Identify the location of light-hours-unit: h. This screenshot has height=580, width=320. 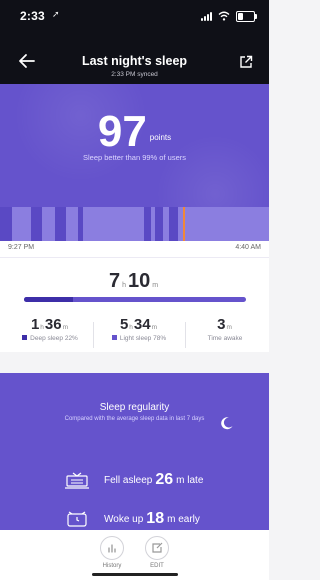
(131, 327).